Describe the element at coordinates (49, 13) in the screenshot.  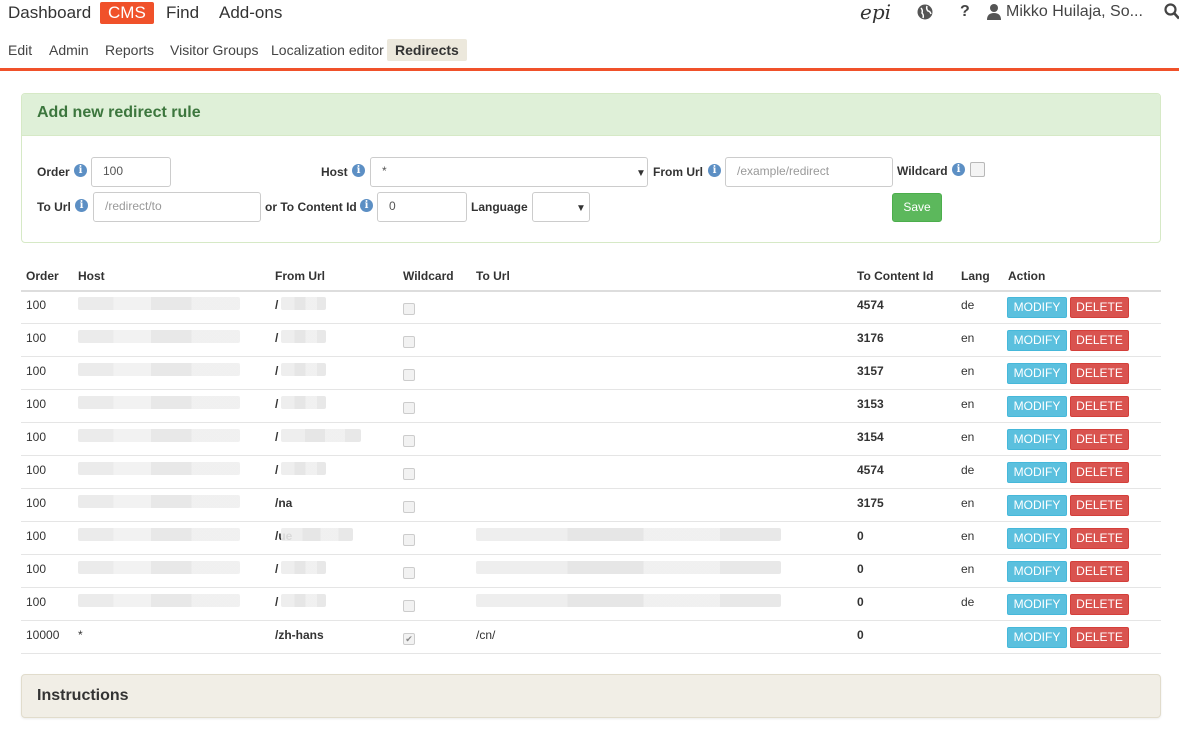
I see `nav-dashboard: Dashboard` at that location.